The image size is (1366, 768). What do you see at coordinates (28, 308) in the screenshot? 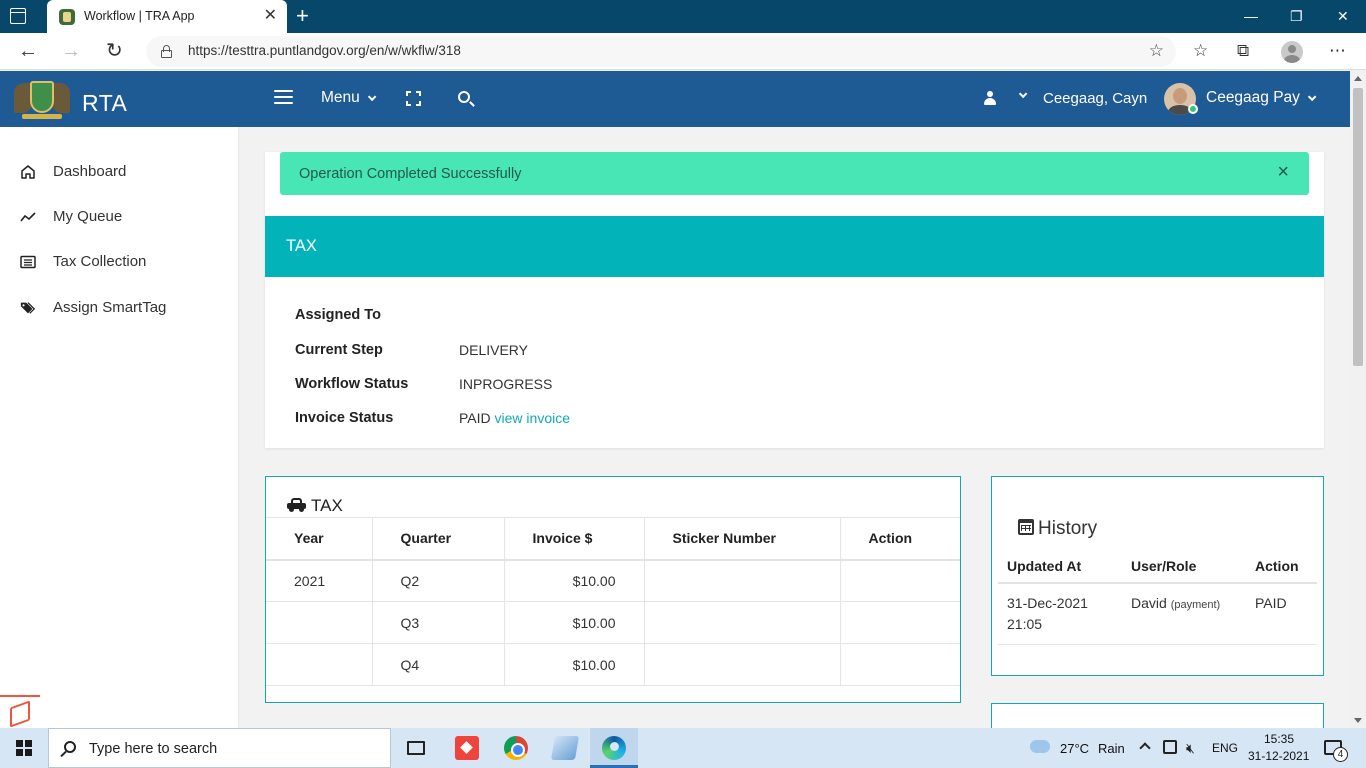
I see `tags-icon` at bounding box center [28, 308].